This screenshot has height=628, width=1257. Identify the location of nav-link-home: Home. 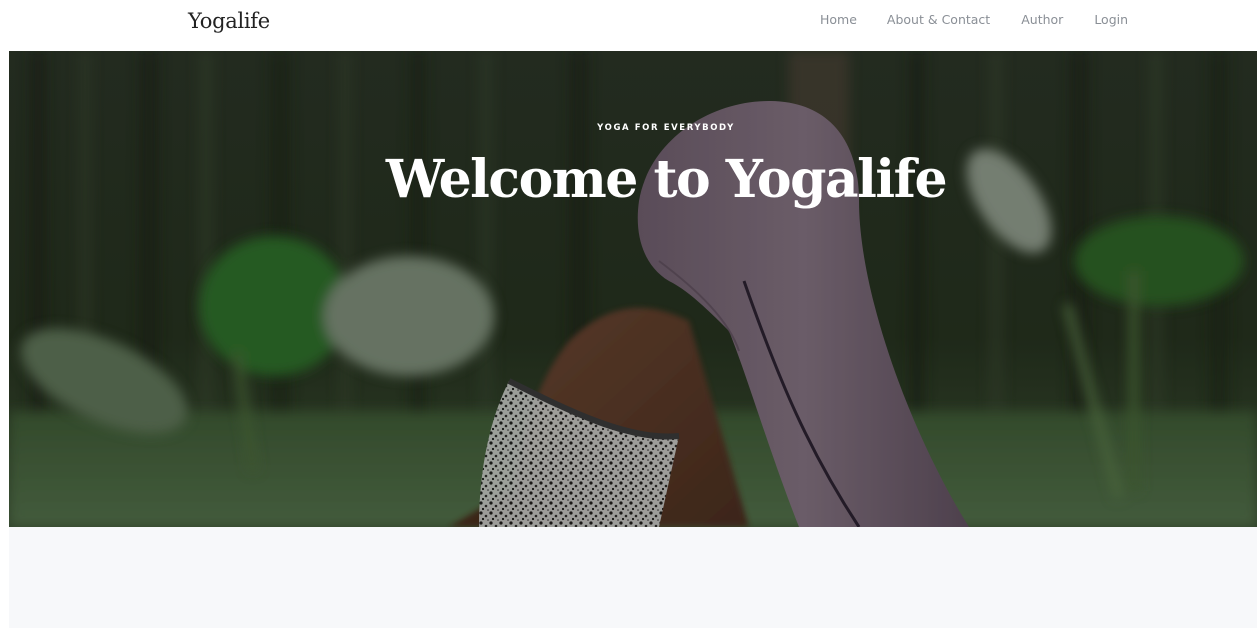
(838, 19).